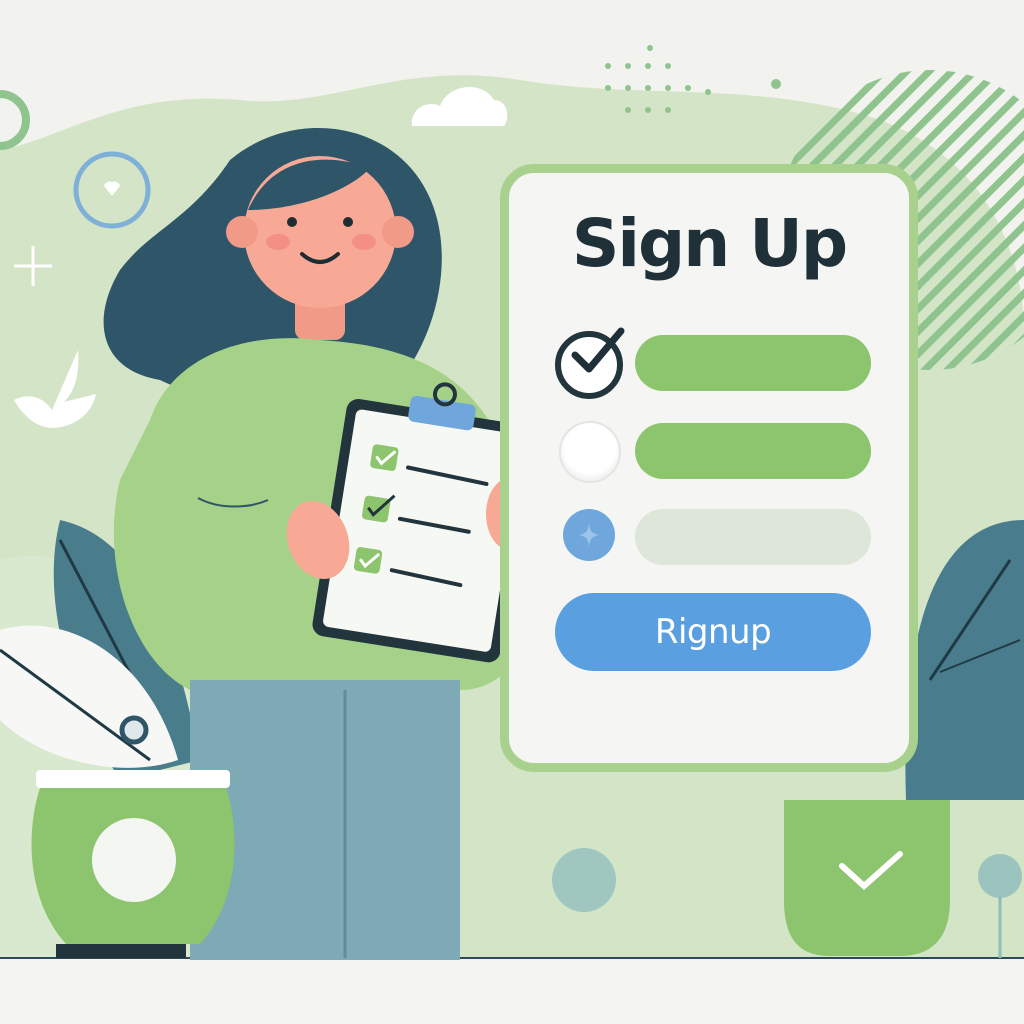  I want to click on signup-title: Sign Up, so click(709, 243).